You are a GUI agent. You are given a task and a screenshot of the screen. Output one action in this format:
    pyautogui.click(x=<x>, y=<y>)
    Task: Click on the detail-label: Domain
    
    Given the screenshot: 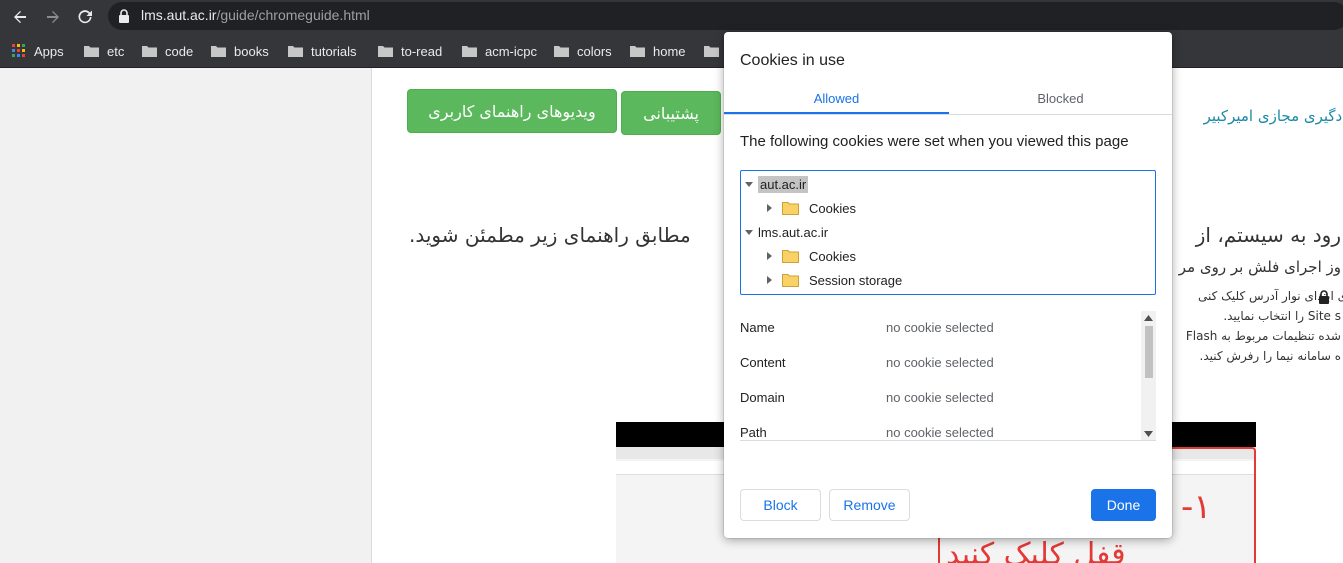 What is the action you would take?
    pyautogui.click(x=762, y=397)
    